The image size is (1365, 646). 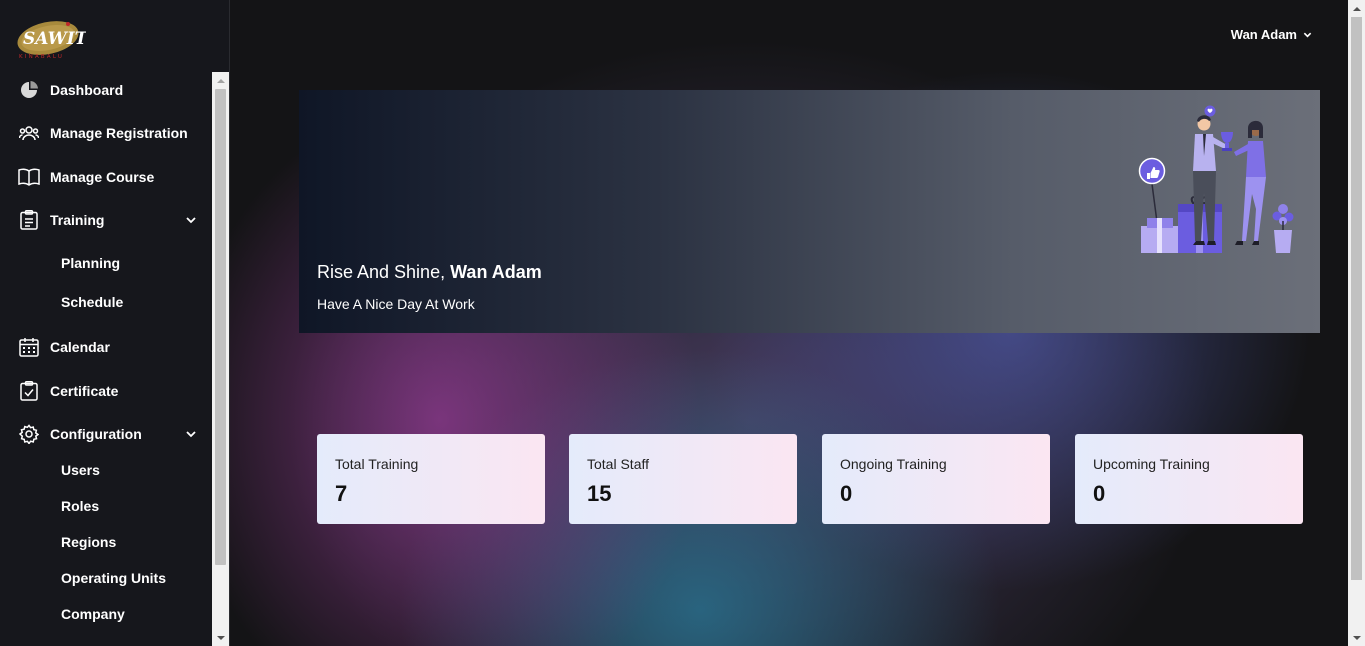 I want to click on greeting-text: Rise And Shine, Wan Adam, so click(x=429, y=272).